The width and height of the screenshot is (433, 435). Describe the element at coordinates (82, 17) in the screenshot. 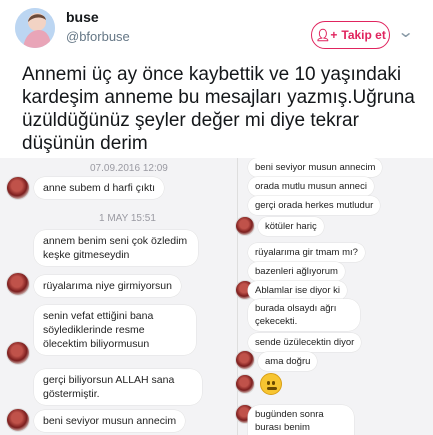

I see `display-name: buse` at that location.